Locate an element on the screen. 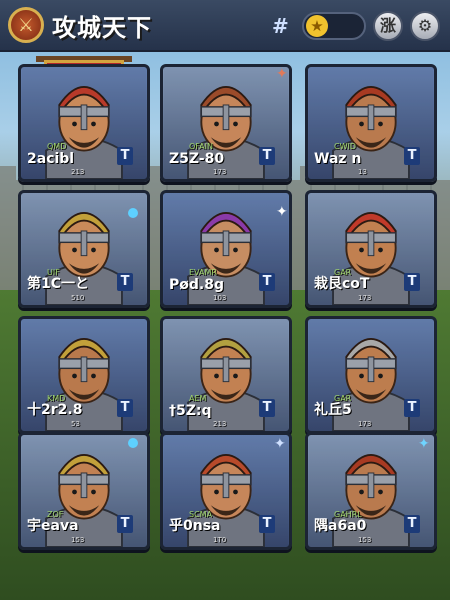 The image size is (450, 600). top-bar: ⚔ 攻城天下 # ★ 涨 ⚙ is located at coordinates (225, 26).